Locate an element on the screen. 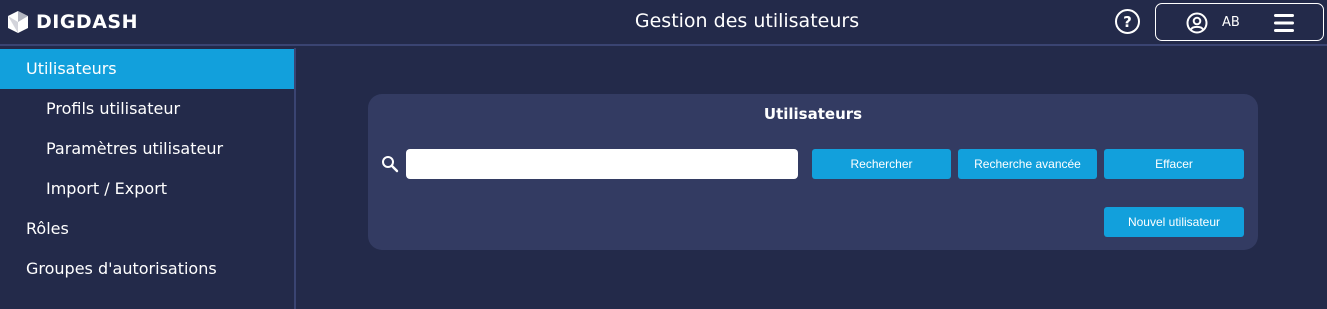 The image size is (1327, 309). search-icon is located at coordinates (390, 164).